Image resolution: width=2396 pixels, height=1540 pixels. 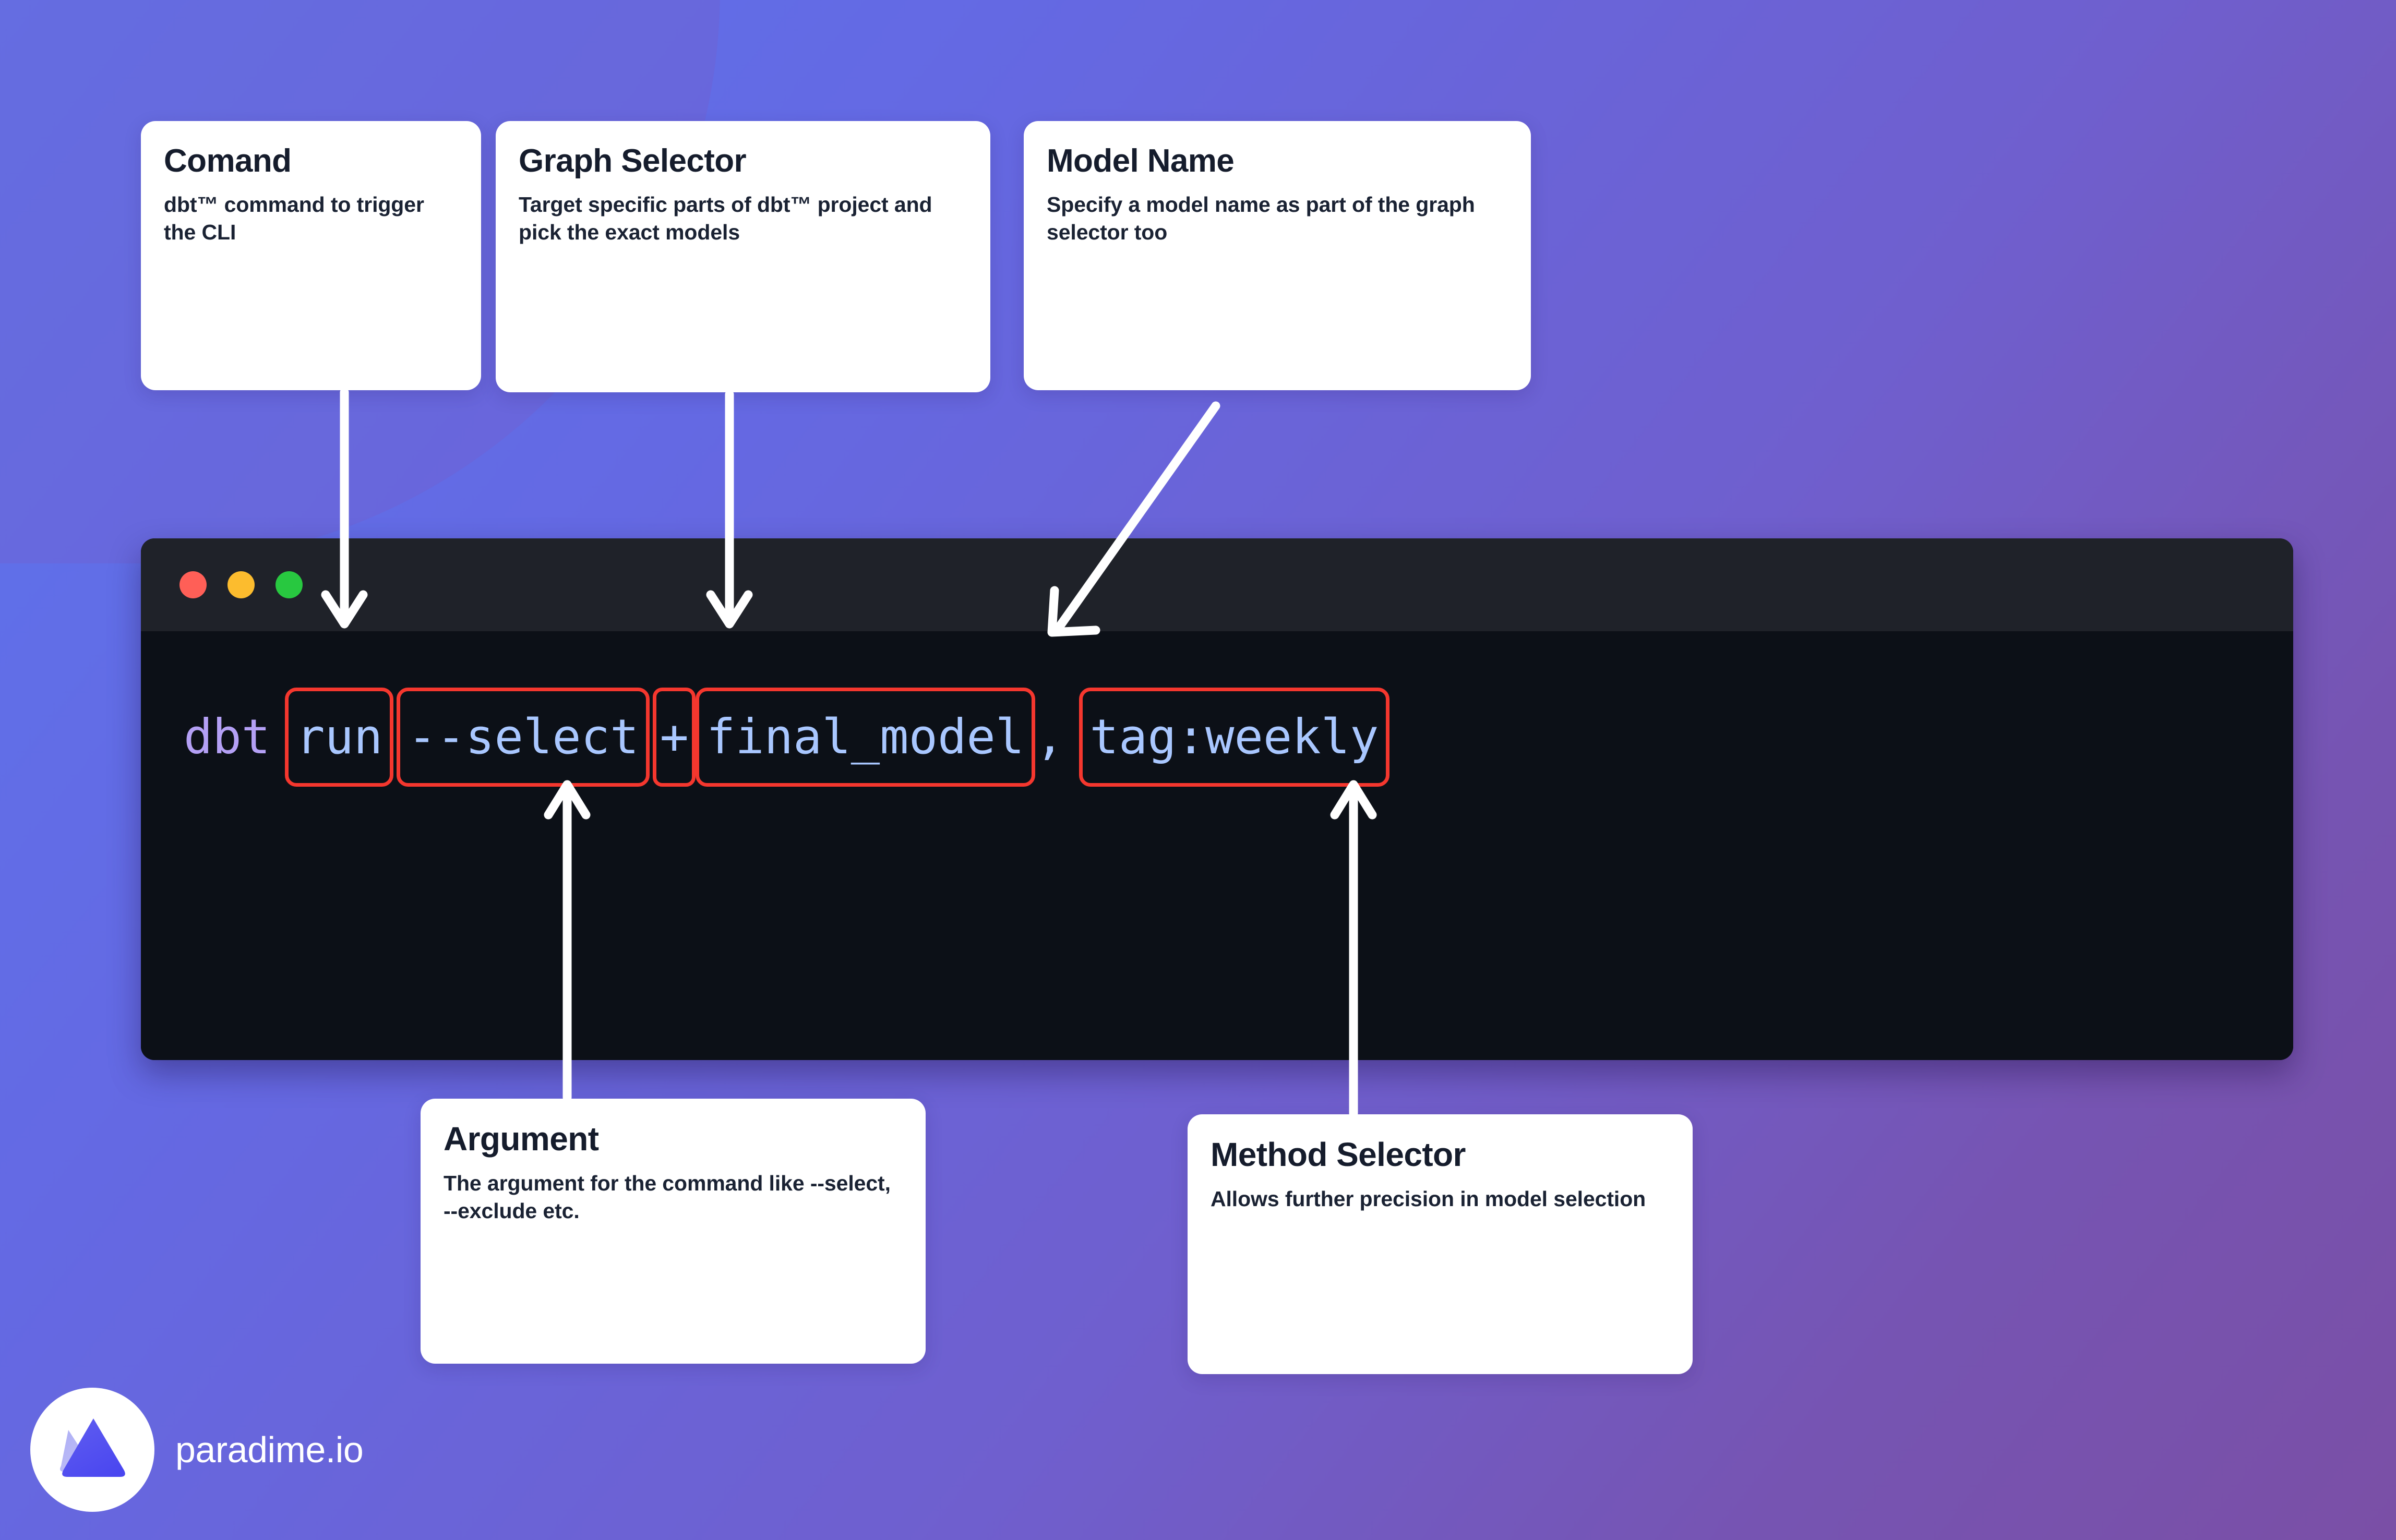 I want to click on highlight-box-graph-selector: +, so click(x=674, y=737).